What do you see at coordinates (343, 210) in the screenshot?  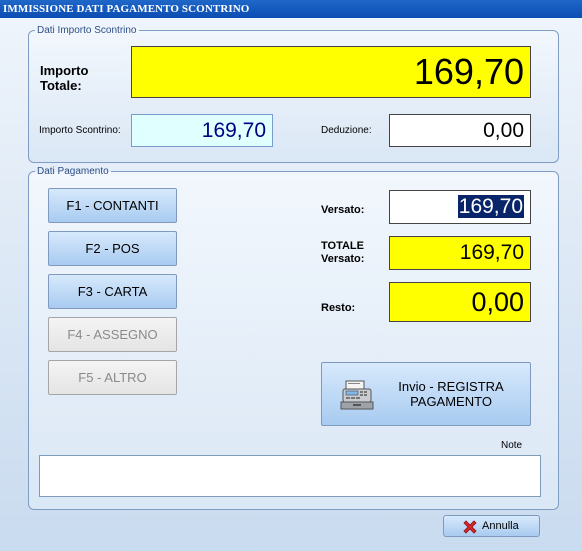 I see `versato-label: Versato:` at bounding box center [343, 210].